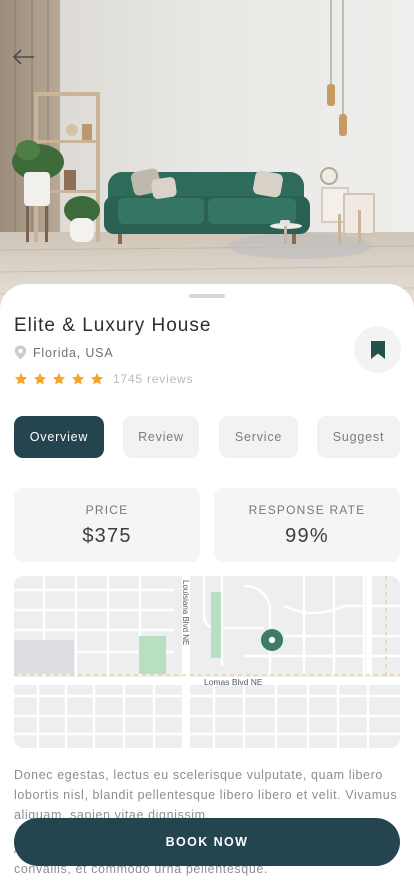 The width and height of the screenshot is (414, 896). I want to click on map-street-vertical: Loulsiana Blvd NE, so click(185, 612).